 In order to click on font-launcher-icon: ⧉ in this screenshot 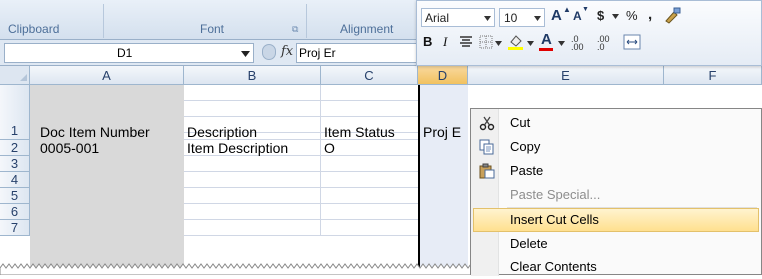, I will do `click(295, 29)`.